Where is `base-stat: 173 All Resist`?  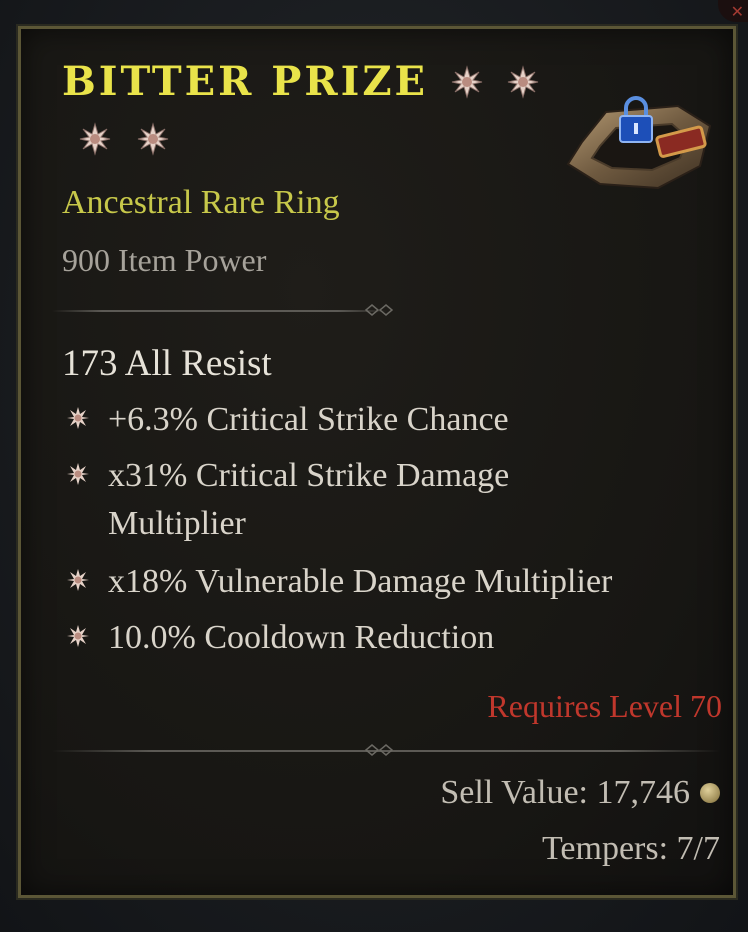 base-stat: 173 All Resist is located at coordinates (167, 363).